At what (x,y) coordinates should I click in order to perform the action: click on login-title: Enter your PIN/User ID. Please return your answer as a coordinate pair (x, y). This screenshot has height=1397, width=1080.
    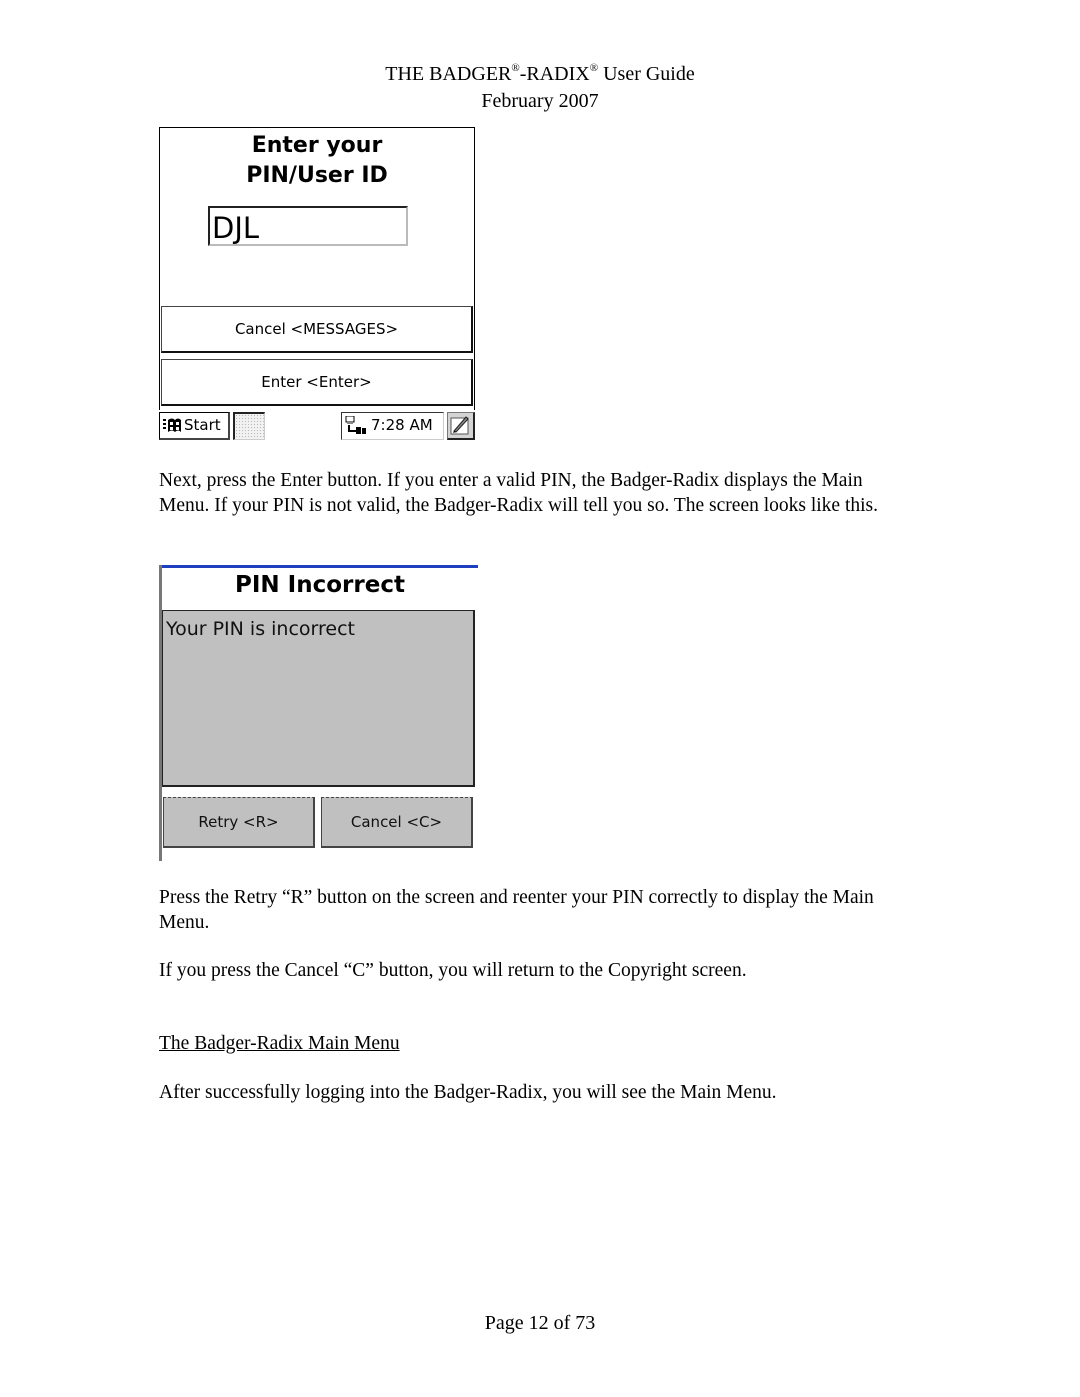
    Looking at the image, I should click on (317, 160).